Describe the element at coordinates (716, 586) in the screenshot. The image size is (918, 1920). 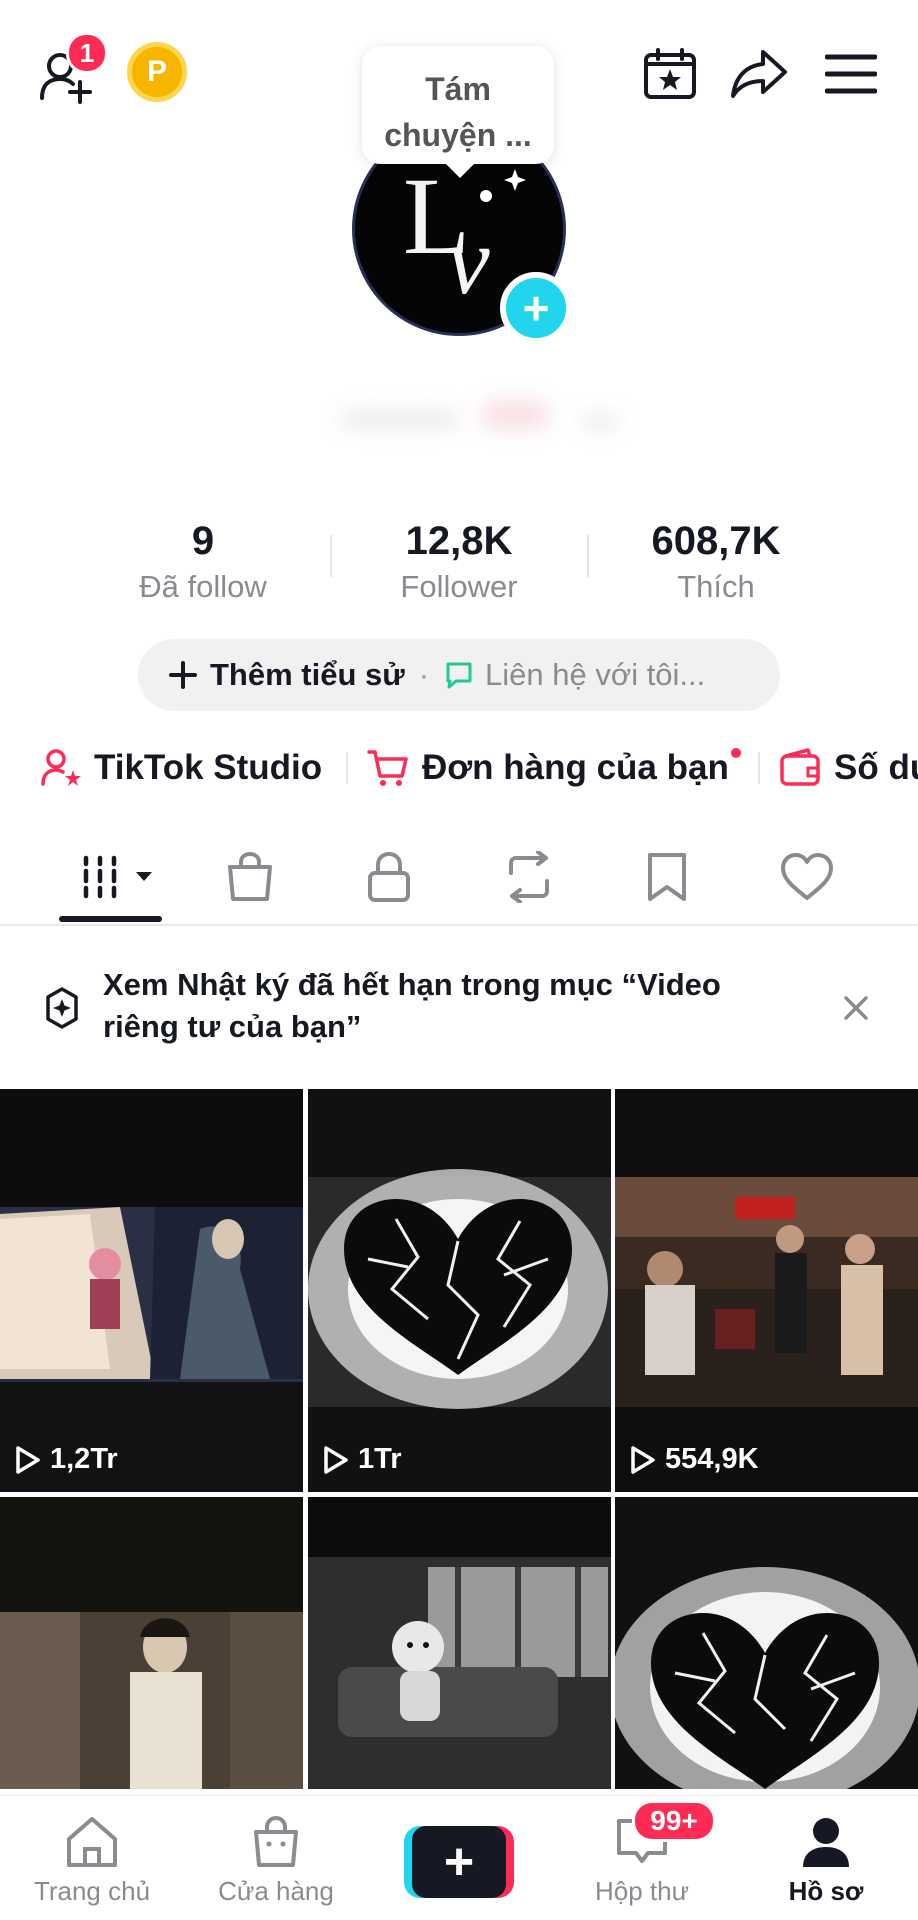
I see `stat-likes-label: Thích` at that location.